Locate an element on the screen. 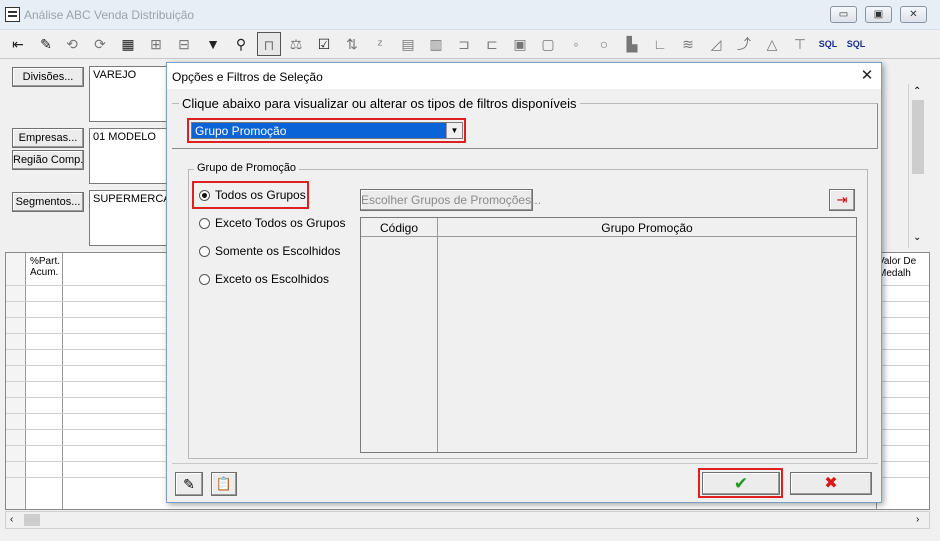  bar-chart-icon: ▙ is located at coordinates (632, 44).